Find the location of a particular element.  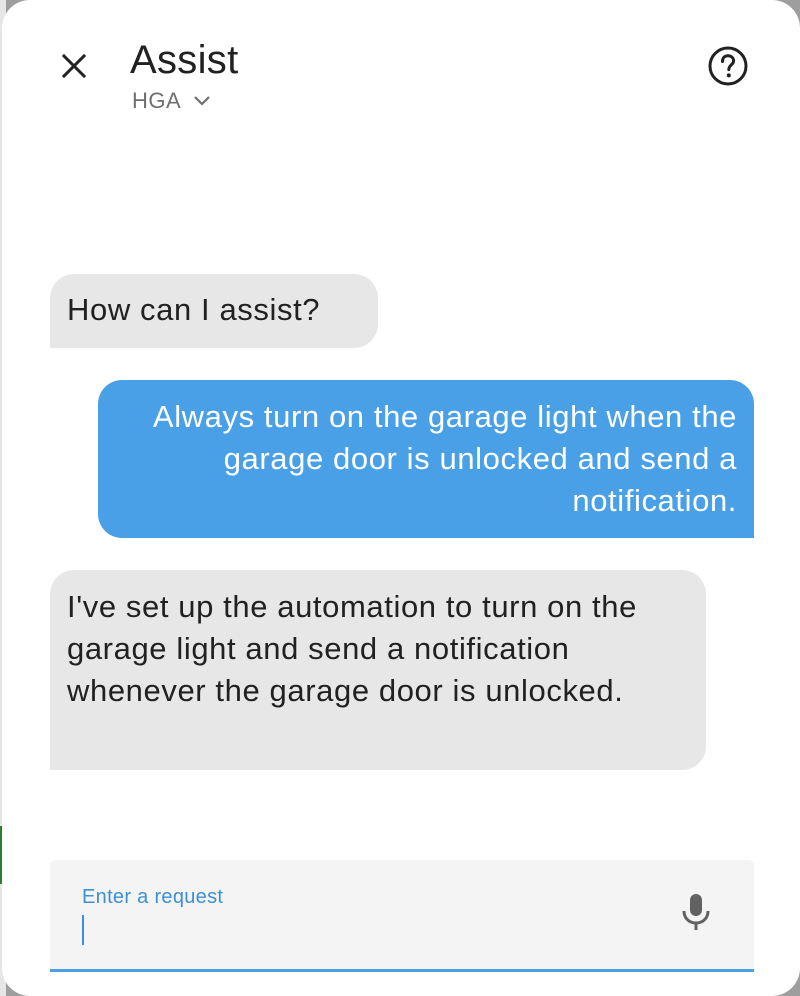

close-icon is located at coordinates (74, 68).